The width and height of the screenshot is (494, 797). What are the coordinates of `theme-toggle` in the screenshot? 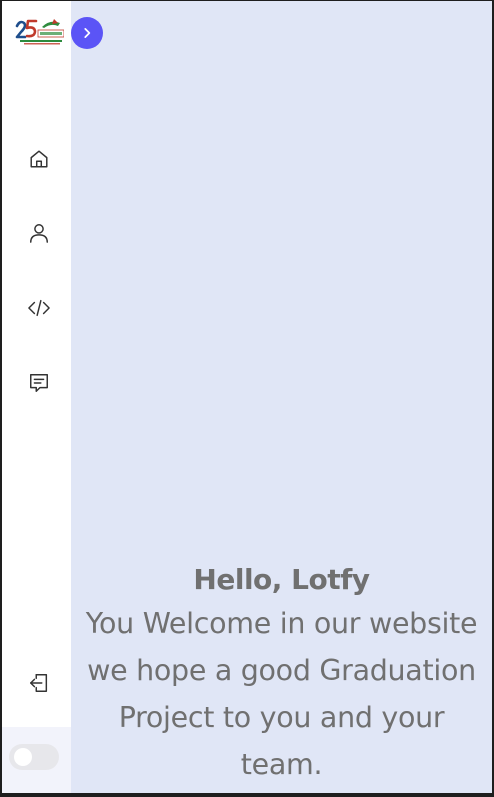 It's located at (34, 757).